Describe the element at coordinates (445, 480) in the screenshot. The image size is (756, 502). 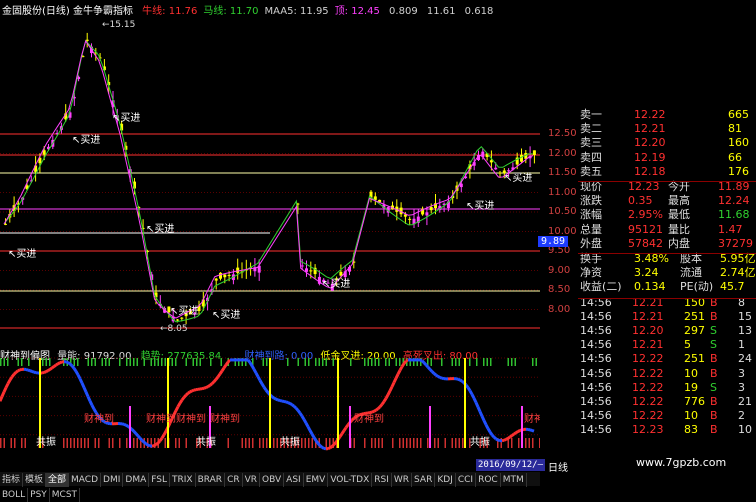
I see `tab-kdj: KDJ` at that location.